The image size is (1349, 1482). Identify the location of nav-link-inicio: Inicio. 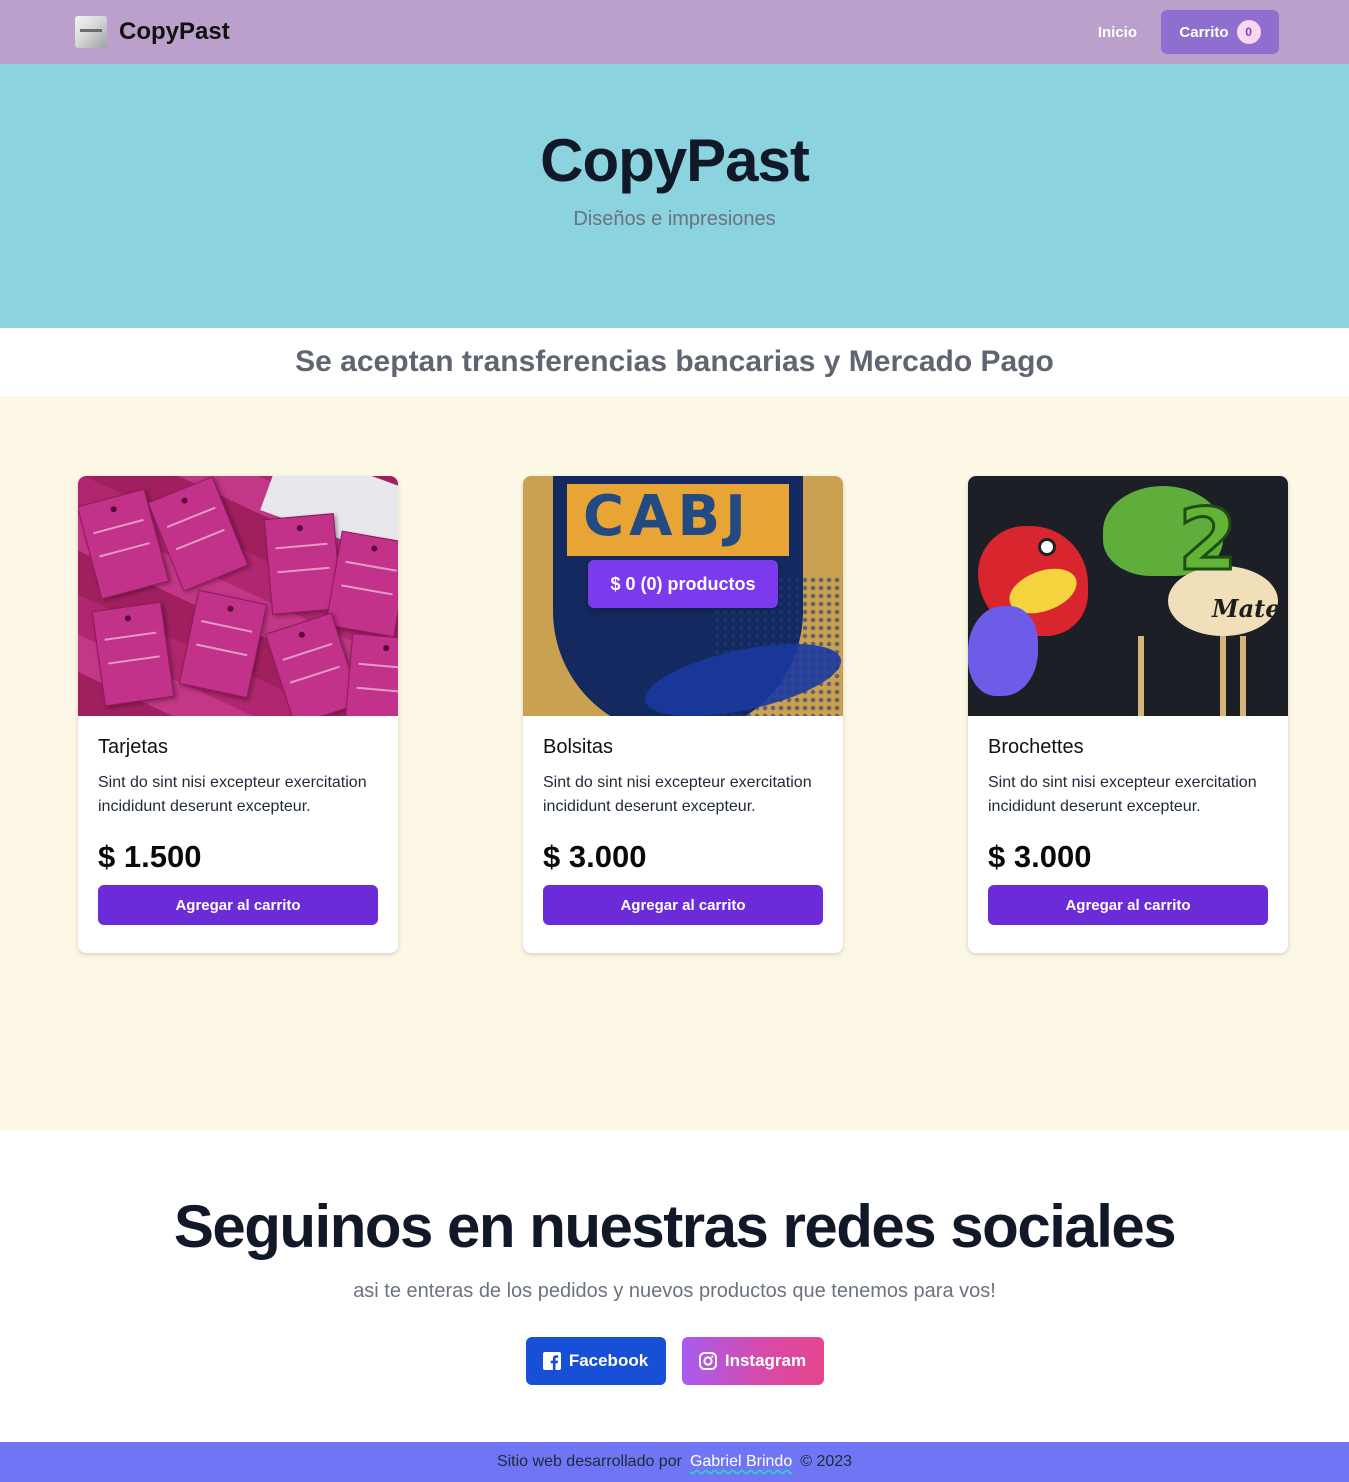
(1117, 32).